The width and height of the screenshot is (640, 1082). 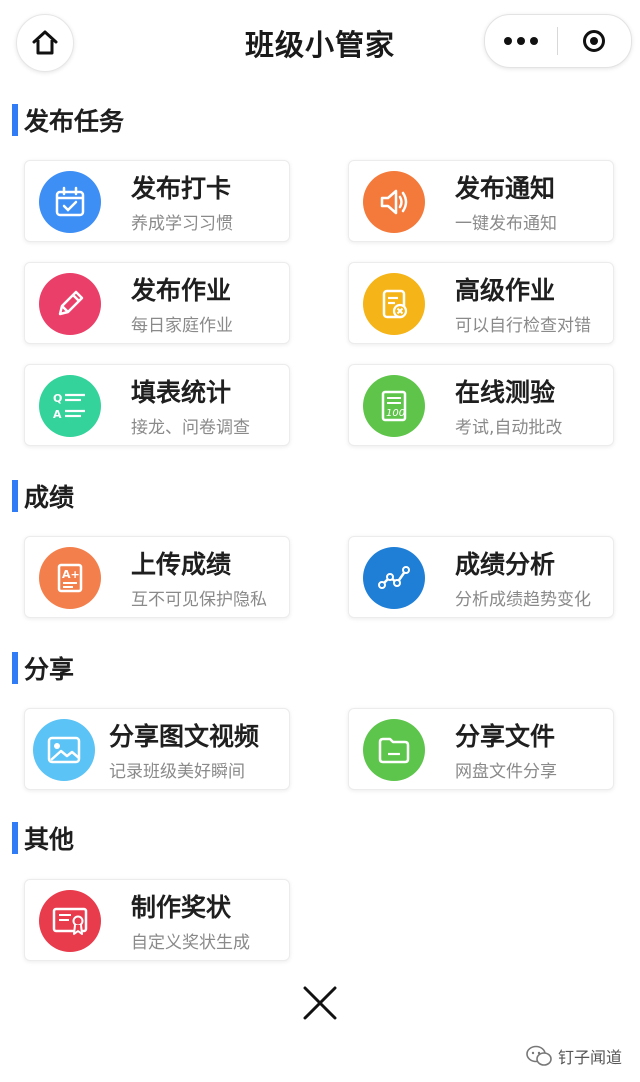 I want to click on section-title-other: 其他, so click(x=43, y=838).